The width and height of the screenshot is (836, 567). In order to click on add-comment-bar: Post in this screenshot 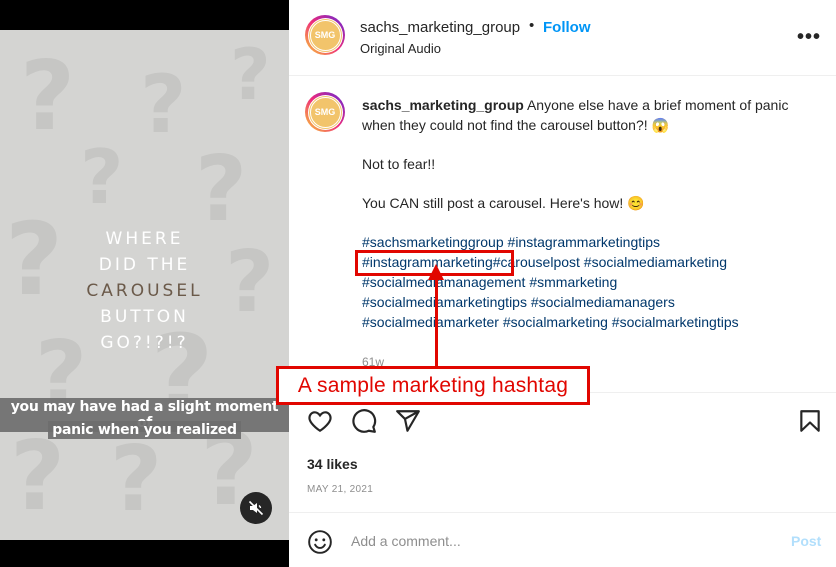, I will do `click(562, 540)`.